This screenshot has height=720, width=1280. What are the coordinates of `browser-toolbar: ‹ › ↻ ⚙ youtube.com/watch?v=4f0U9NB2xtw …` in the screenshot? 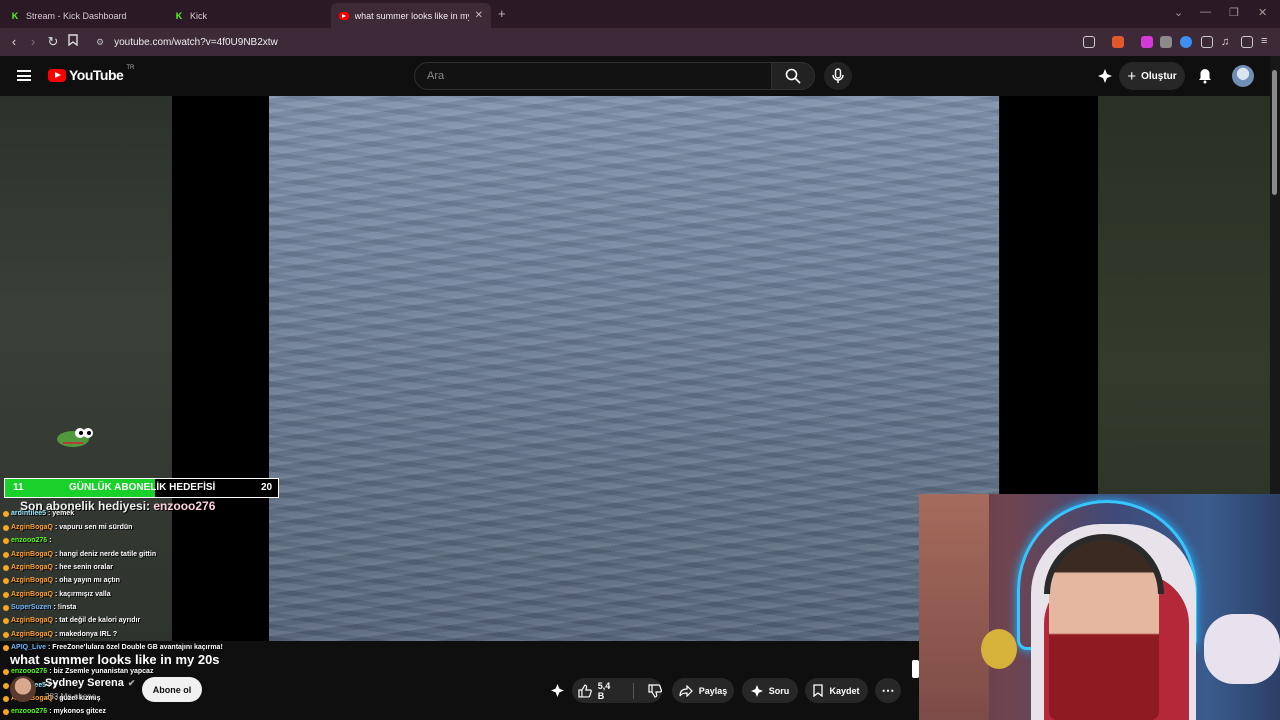 It's located at (640, 42).